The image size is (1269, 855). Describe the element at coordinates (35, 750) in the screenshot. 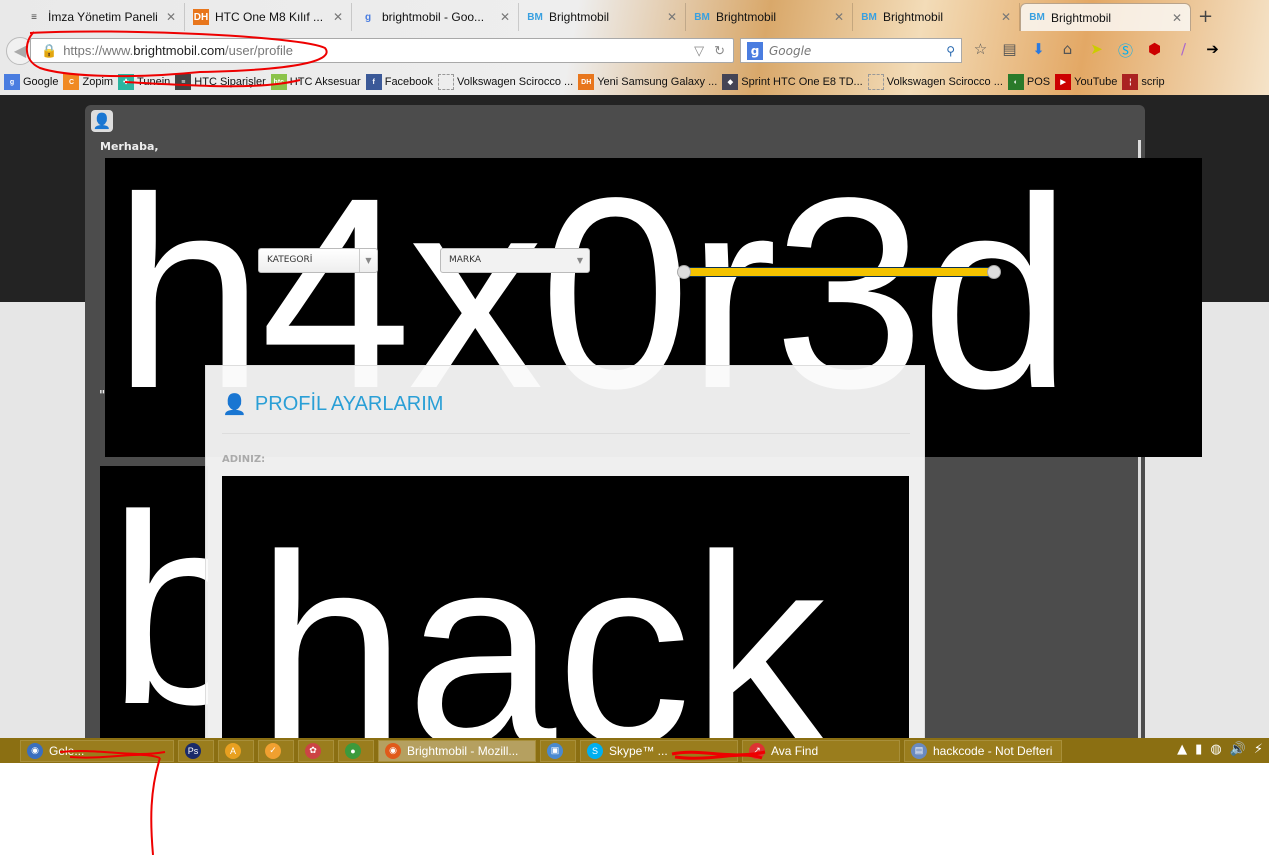

I see `app-icon: ◉` at that location.